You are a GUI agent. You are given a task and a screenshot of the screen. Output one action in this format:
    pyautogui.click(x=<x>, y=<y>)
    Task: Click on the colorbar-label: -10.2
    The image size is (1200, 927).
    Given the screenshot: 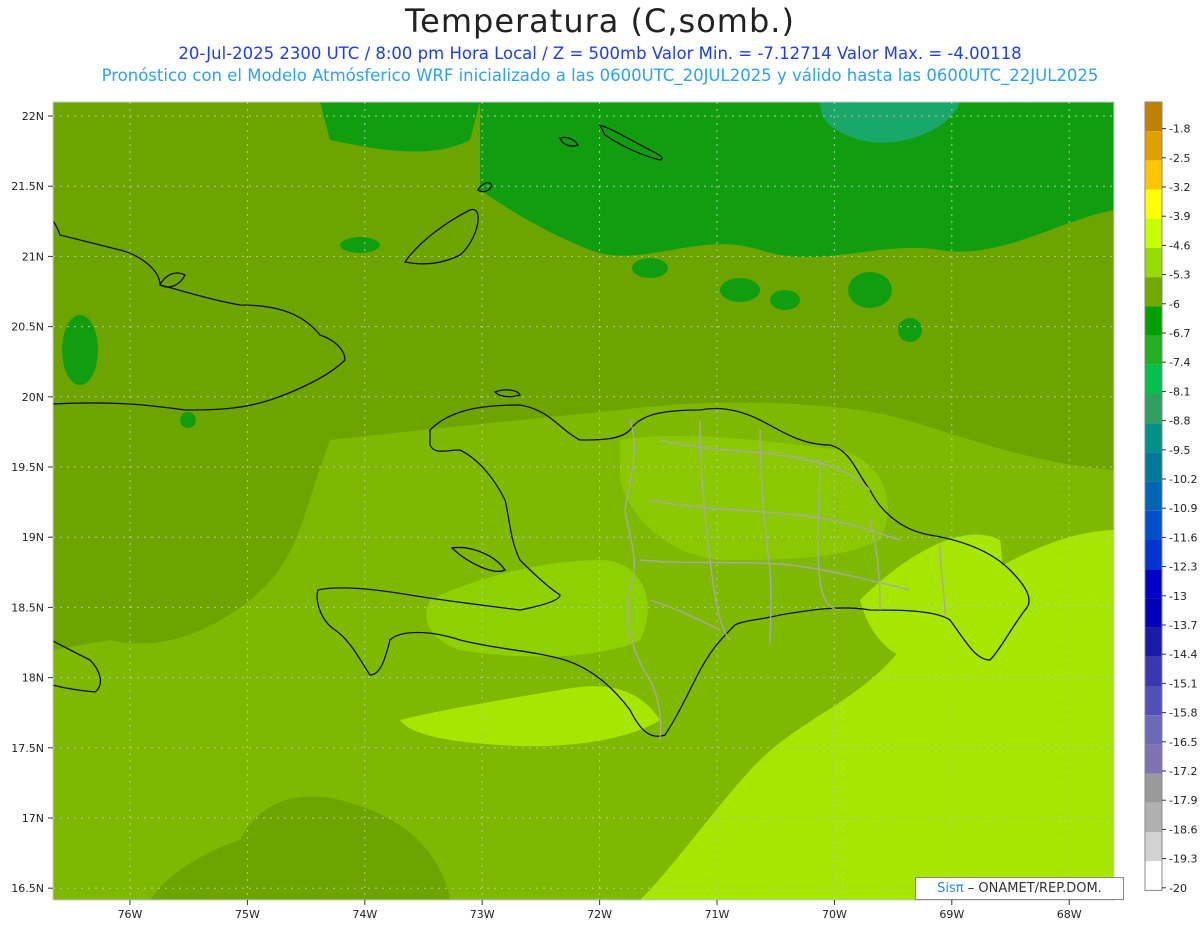 What is the action you would take?
    pyautogui.click(x=1183, y=479)
    